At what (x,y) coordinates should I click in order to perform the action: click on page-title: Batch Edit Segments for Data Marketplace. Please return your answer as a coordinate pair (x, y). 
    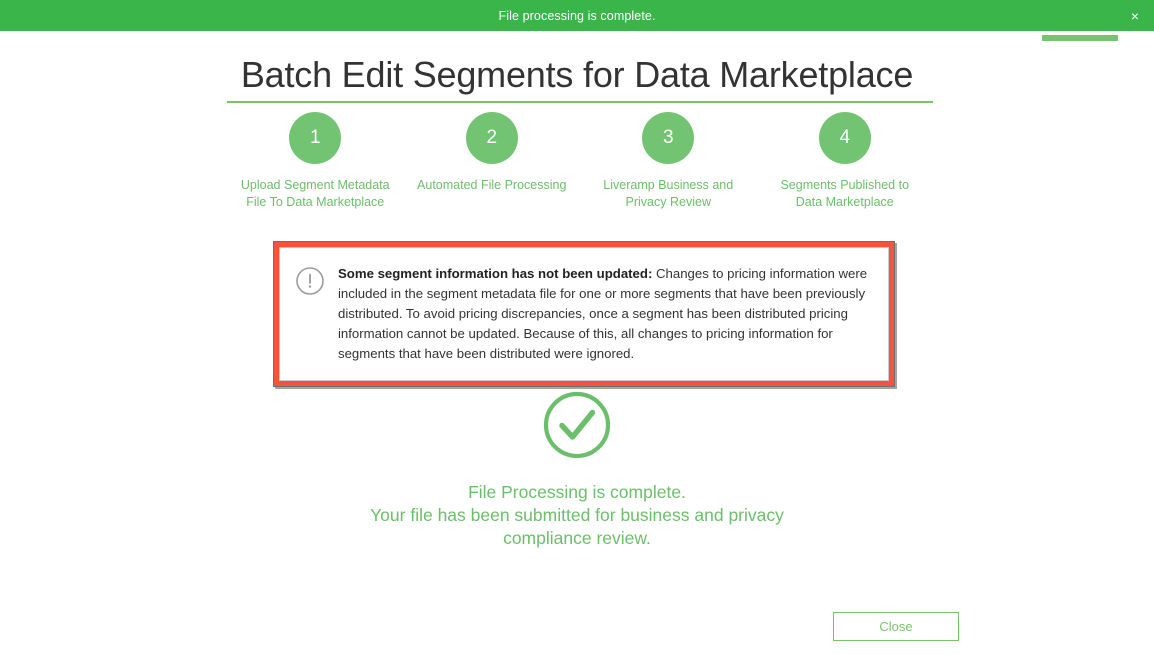
    Looking at the image, I should click on (577, 74).